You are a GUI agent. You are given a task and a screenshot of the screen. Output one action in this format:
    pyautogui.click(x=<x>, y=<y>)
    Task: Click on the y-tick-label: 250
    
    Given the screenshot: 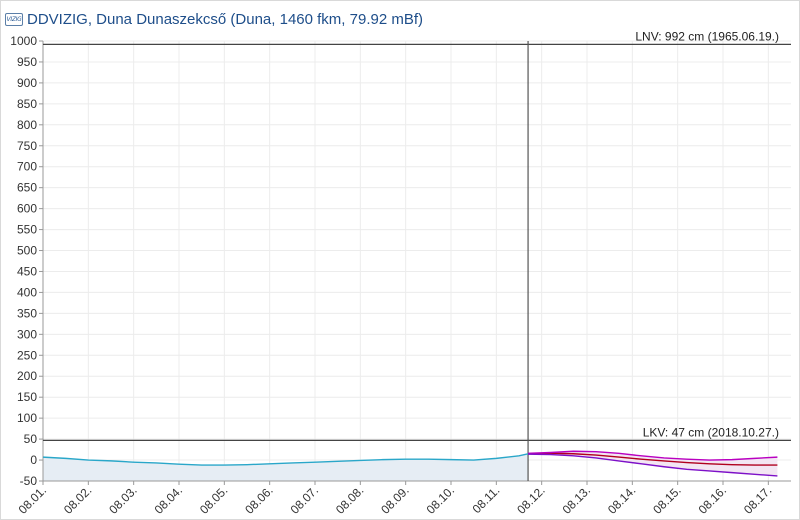 What is the action you would take?
    pyautogui.click(x=27, y=355)
    